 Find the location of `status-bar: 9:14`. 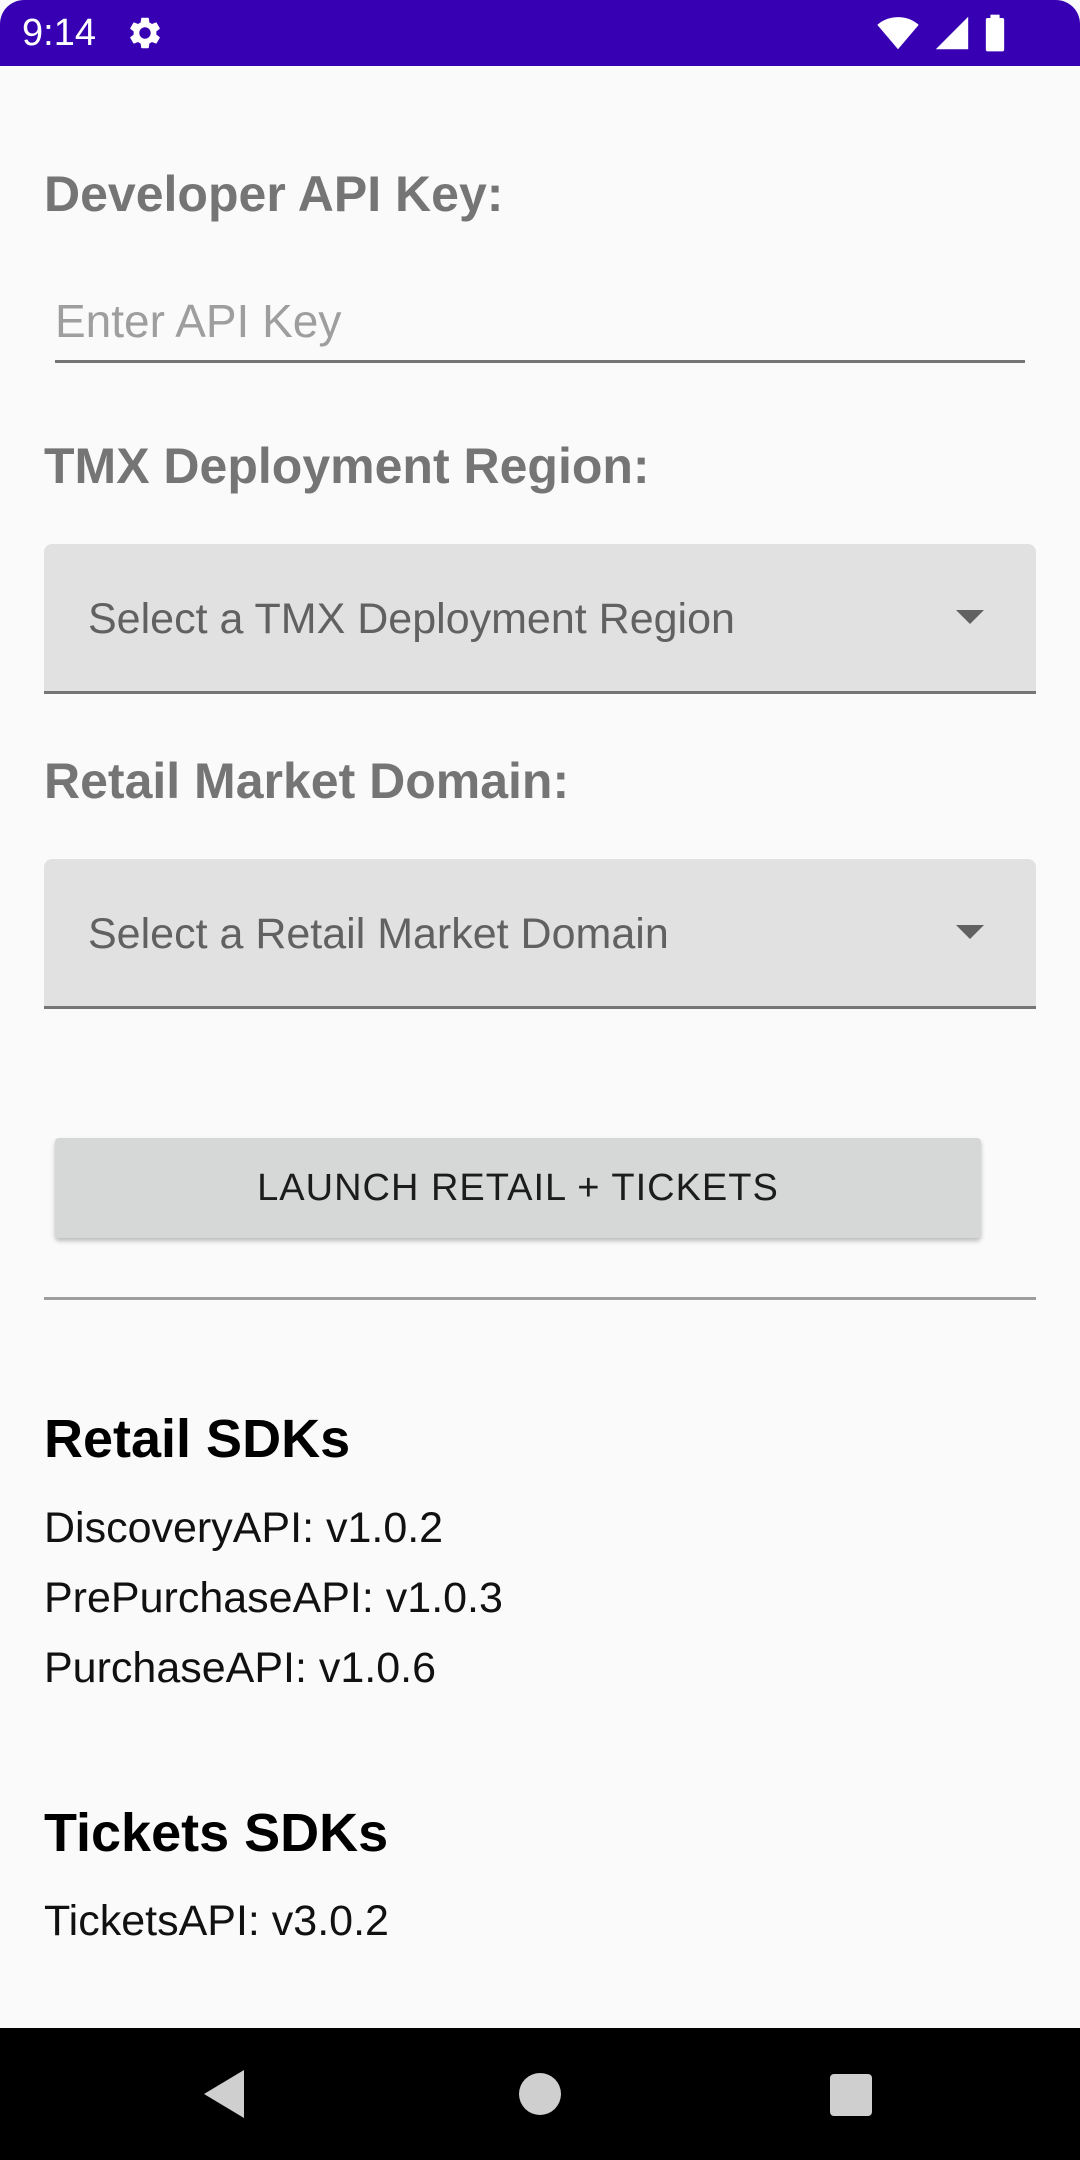

status-bar: 9:14 is located at coordinates (540, 33).